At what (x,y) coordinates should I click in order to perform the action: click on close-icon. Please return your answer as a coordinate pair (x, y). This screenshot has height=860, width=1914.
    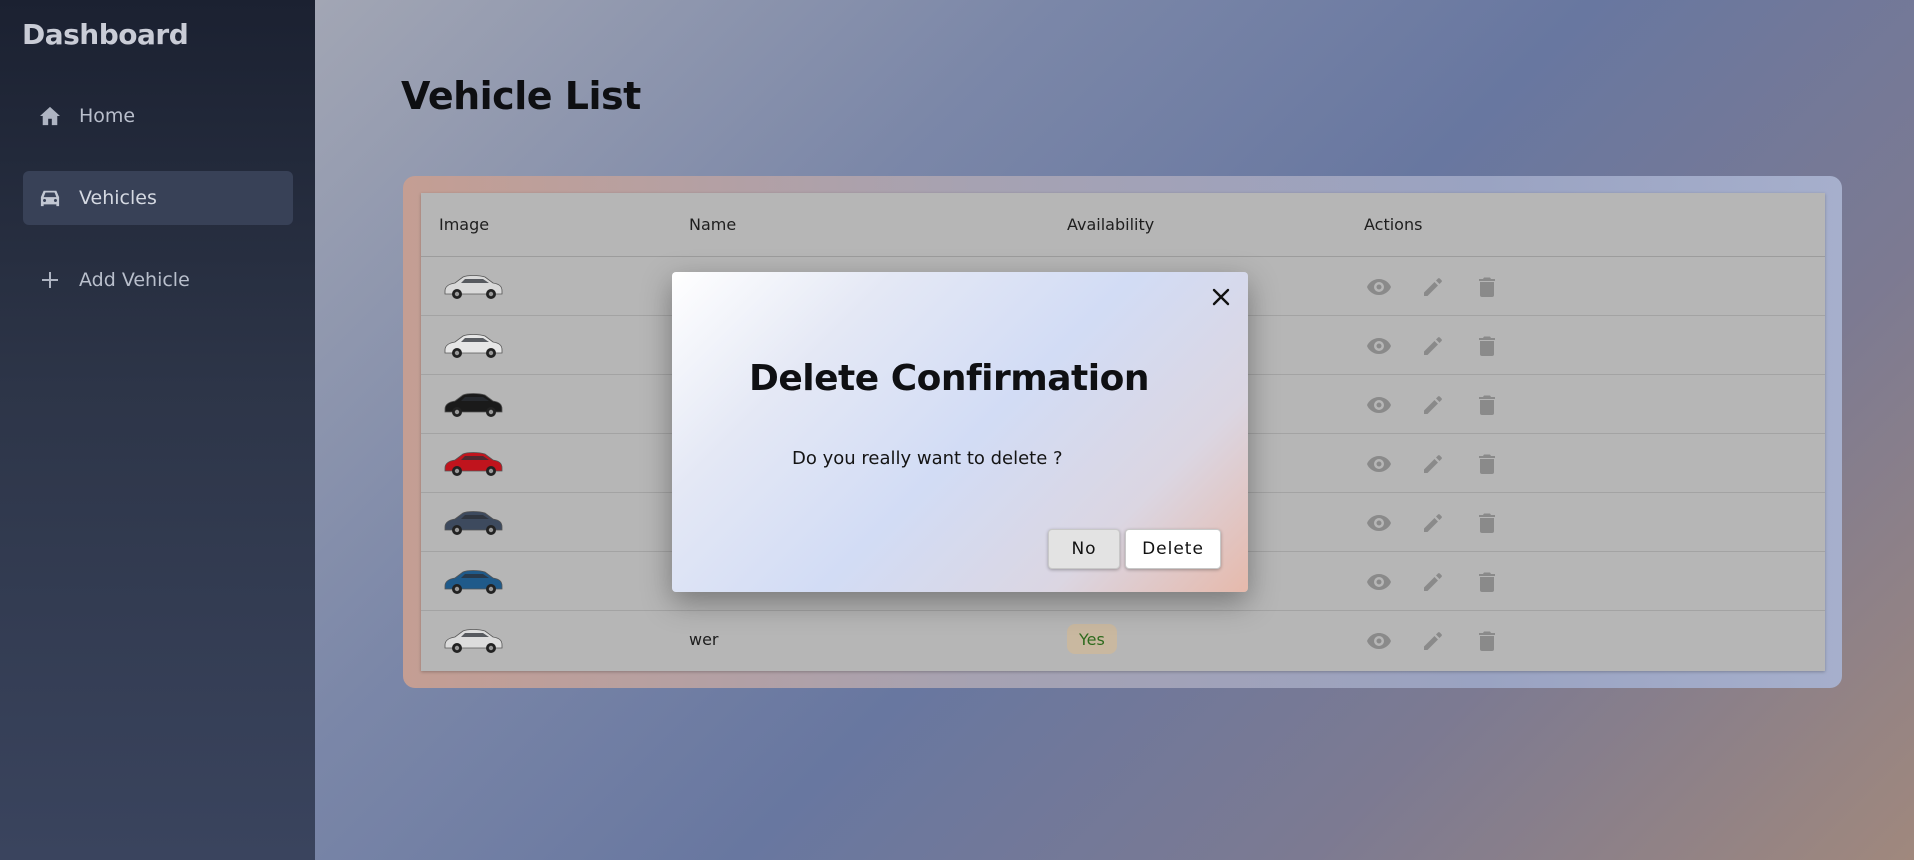
    Looking at the image, I should click on (1221, 297).